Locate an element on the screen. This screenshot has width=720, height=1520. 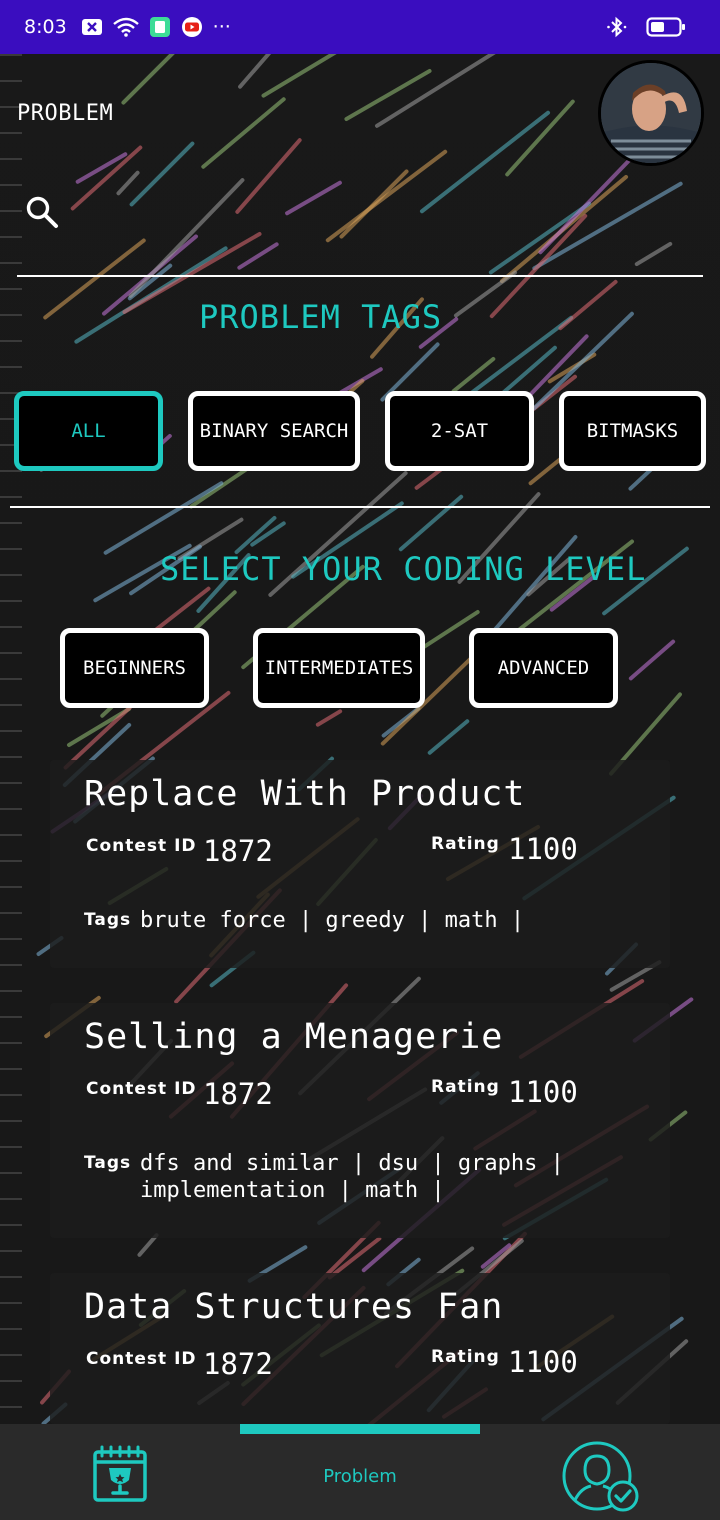
problem-title: Data Structures Fan is located at coordinates (294, 1307).